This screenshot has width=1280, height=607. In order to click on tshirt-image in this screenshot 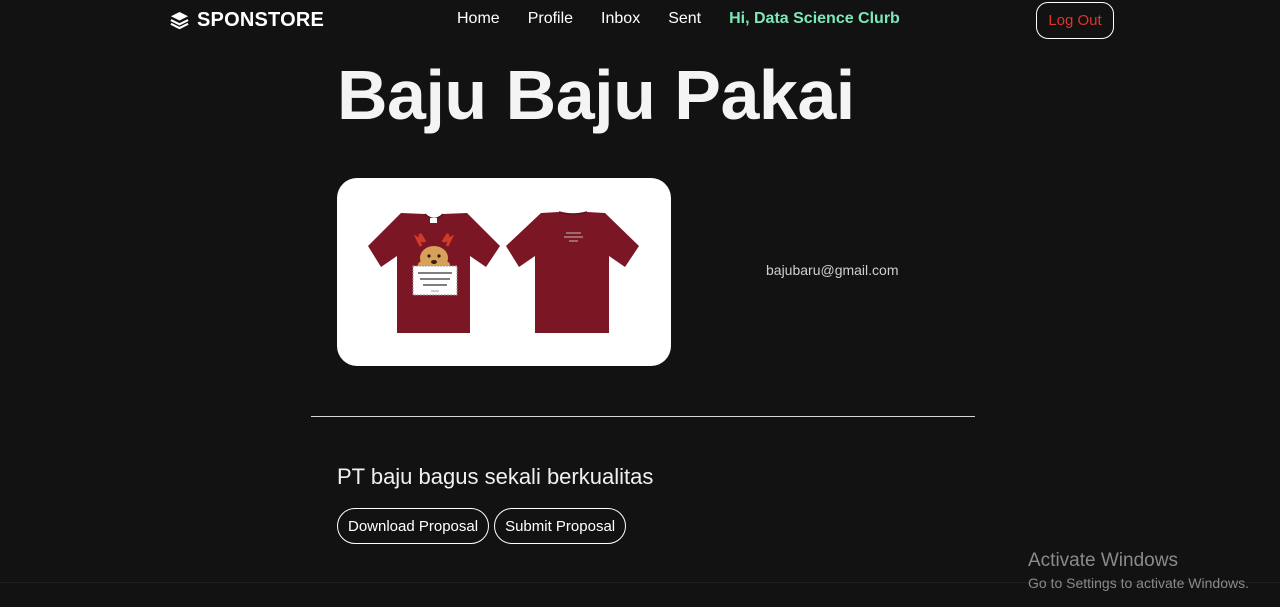, I will do `click(503, 272)`.